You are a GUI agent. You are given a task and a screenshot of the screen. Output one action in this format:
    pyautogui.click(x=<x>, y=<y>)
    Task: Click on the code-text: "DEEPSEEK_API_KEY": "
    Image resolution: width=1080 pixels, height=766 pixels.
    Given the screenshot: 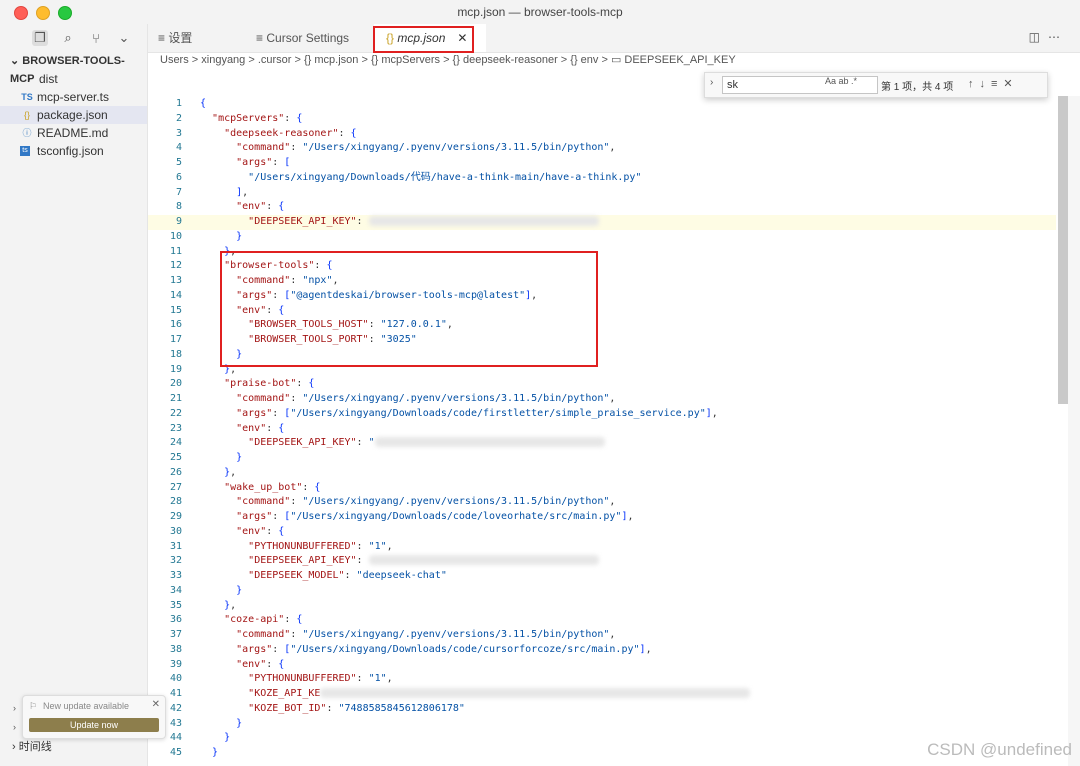 What is the action you would take?
    pyautogui.click(x=402, y=443)
    